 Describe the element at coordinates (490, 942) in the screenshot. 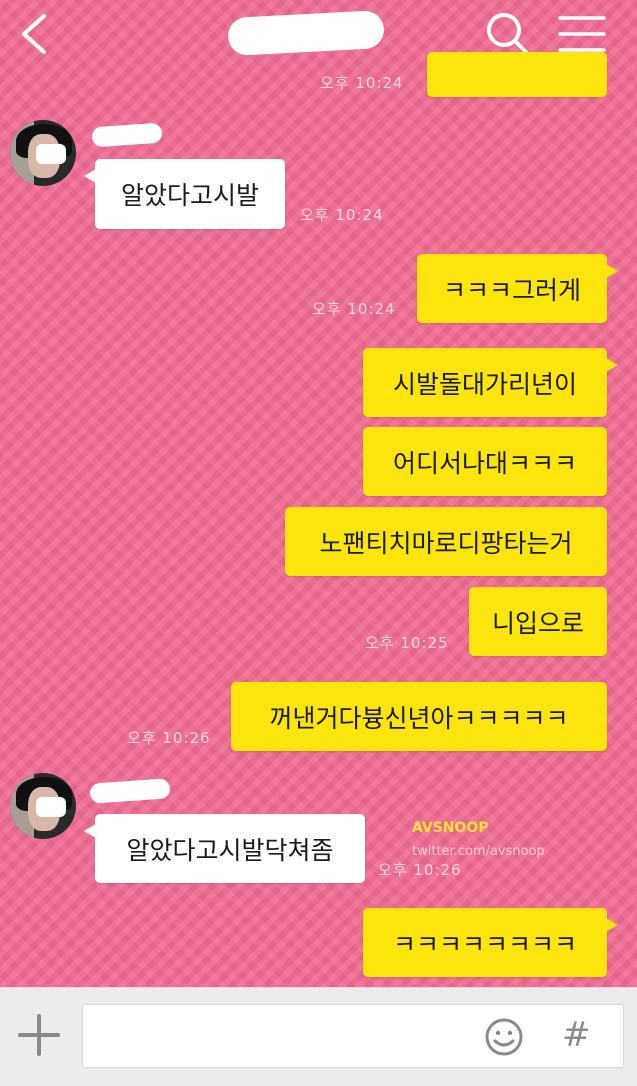

I see `my-message-bubble: ㅋㅋㅋㅋㅋㅋㅋㅋ` at that location.